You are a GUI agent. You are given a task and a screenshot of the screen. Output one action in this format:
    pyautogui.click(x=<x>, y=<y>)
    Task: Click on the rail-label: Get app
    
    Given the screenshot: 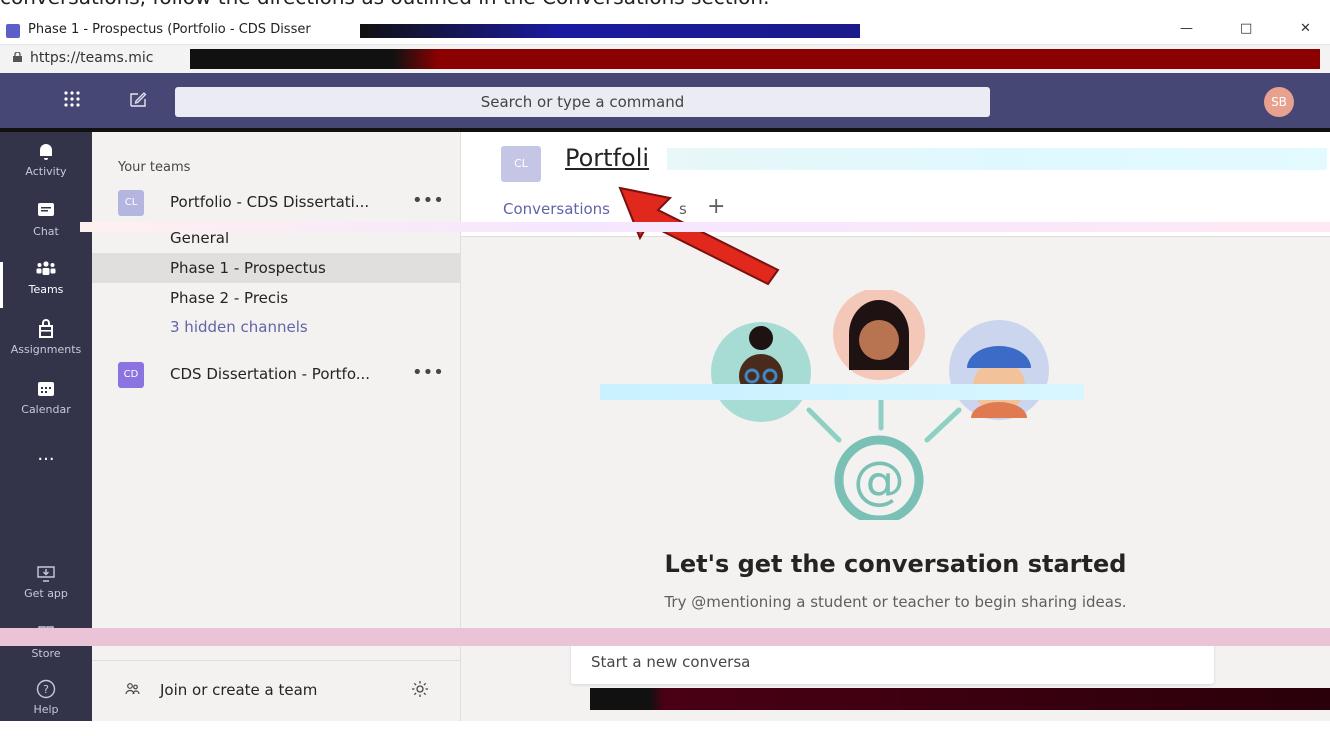 What is the action you would take?
    pyautogui.click(x=46, y=593)
    